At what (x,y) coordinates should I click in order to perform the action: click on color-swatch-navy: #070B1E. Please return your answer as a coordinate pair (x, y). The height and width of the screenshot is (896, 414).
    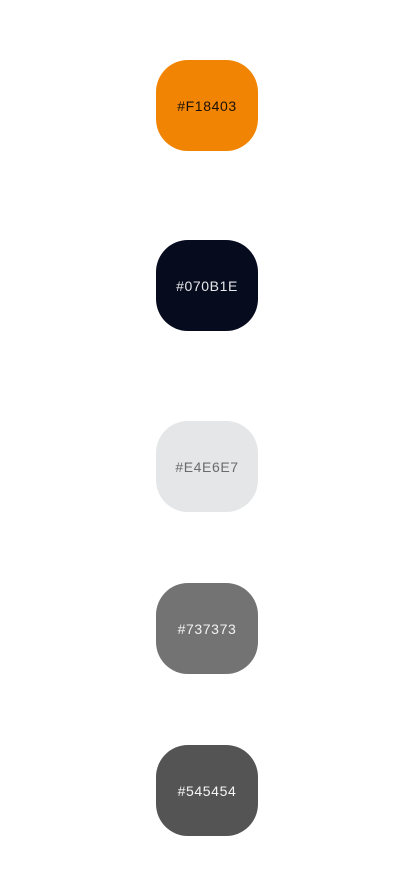
    Looking at the image, I should click on (207, 285).